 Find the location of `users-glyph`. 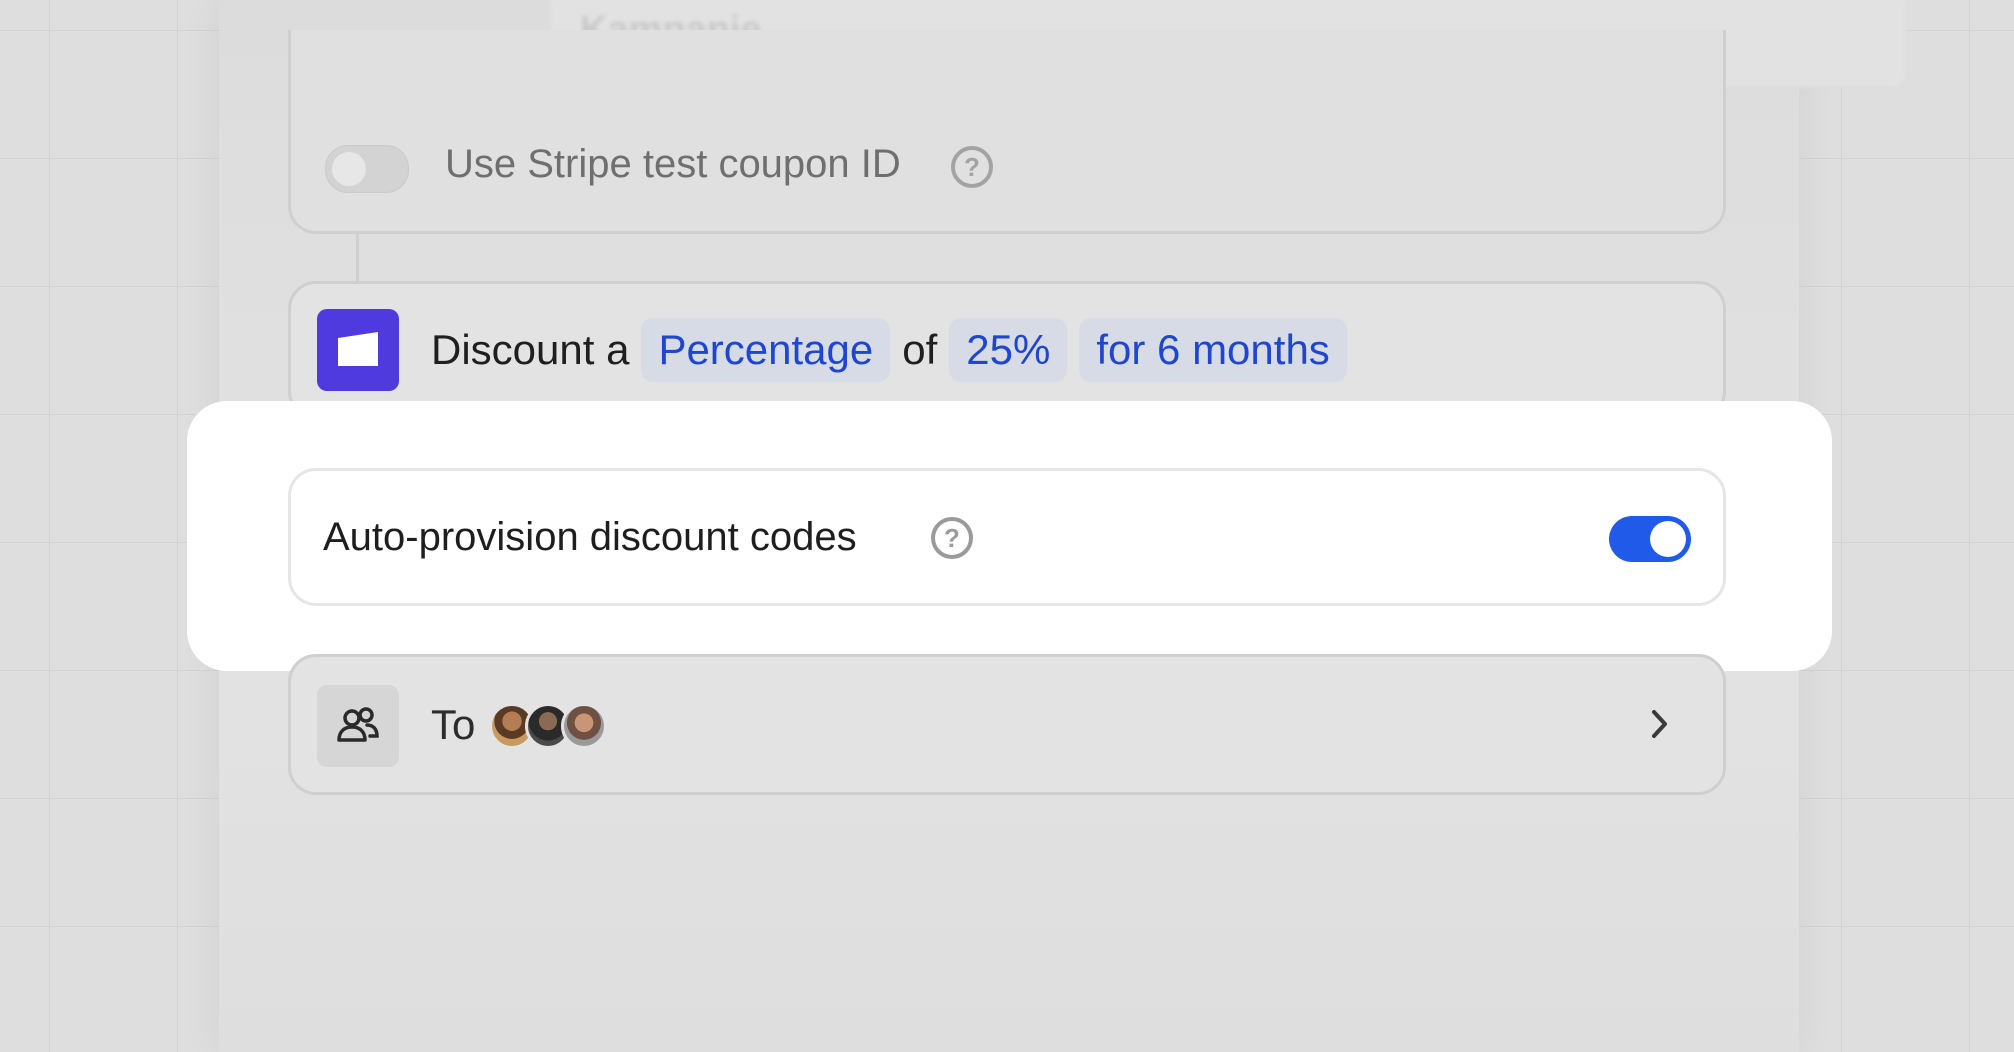

users-glyph is located at coordinates (358, 724).